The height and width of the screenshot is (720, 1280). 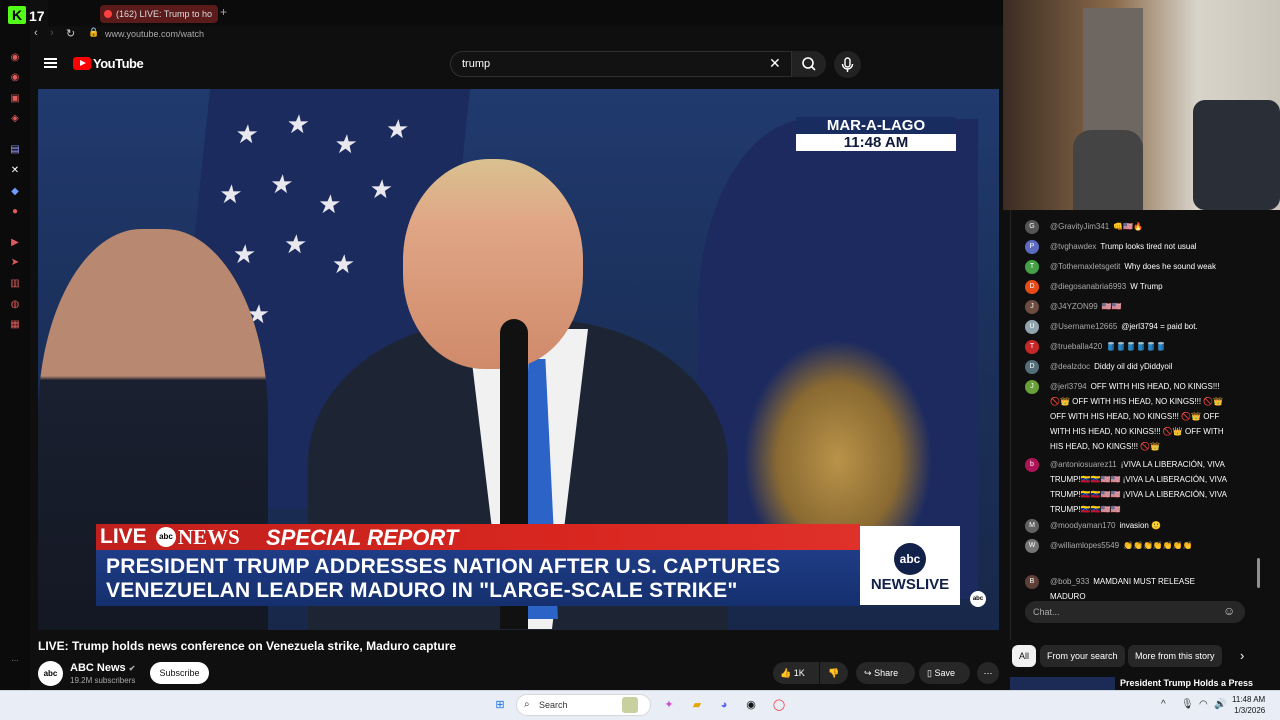 I want to click on chat-author: @diegosanabria6993, so click(x=1088, y=286).